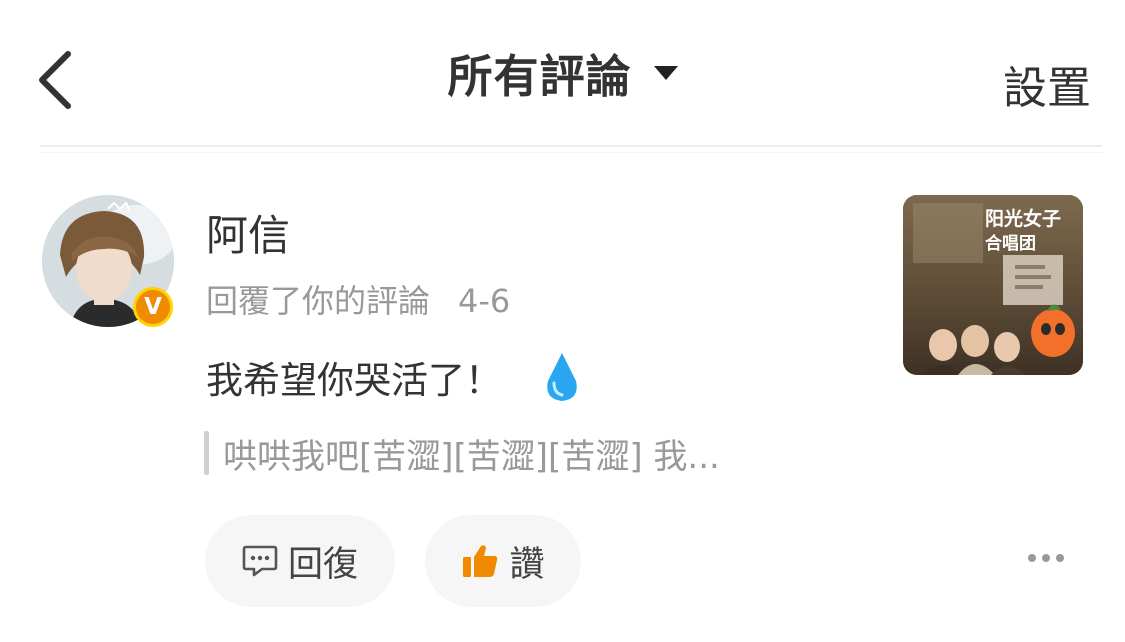 The width and height of the screenshot is (1125, 642). What do you see at coordinates (1010, 243) in the screenshot?
I see `poster-title-2: 合唱团` at bounding box center [1010, 243].